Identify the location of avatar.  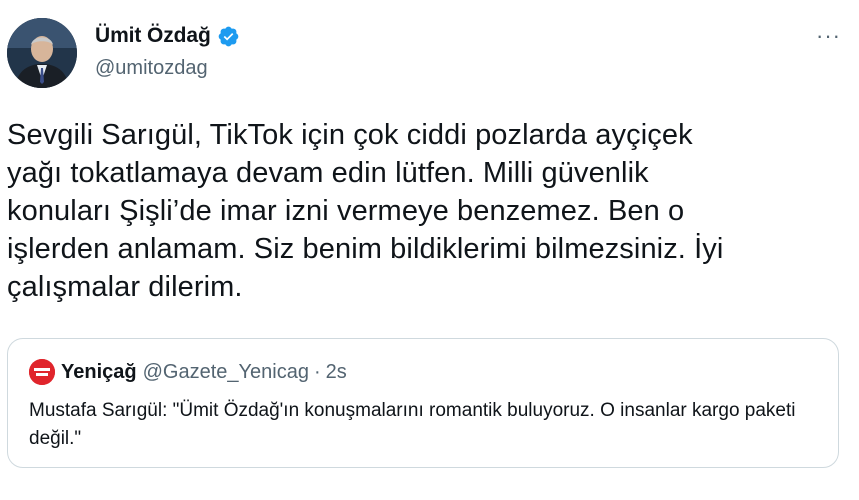
(42, 53).